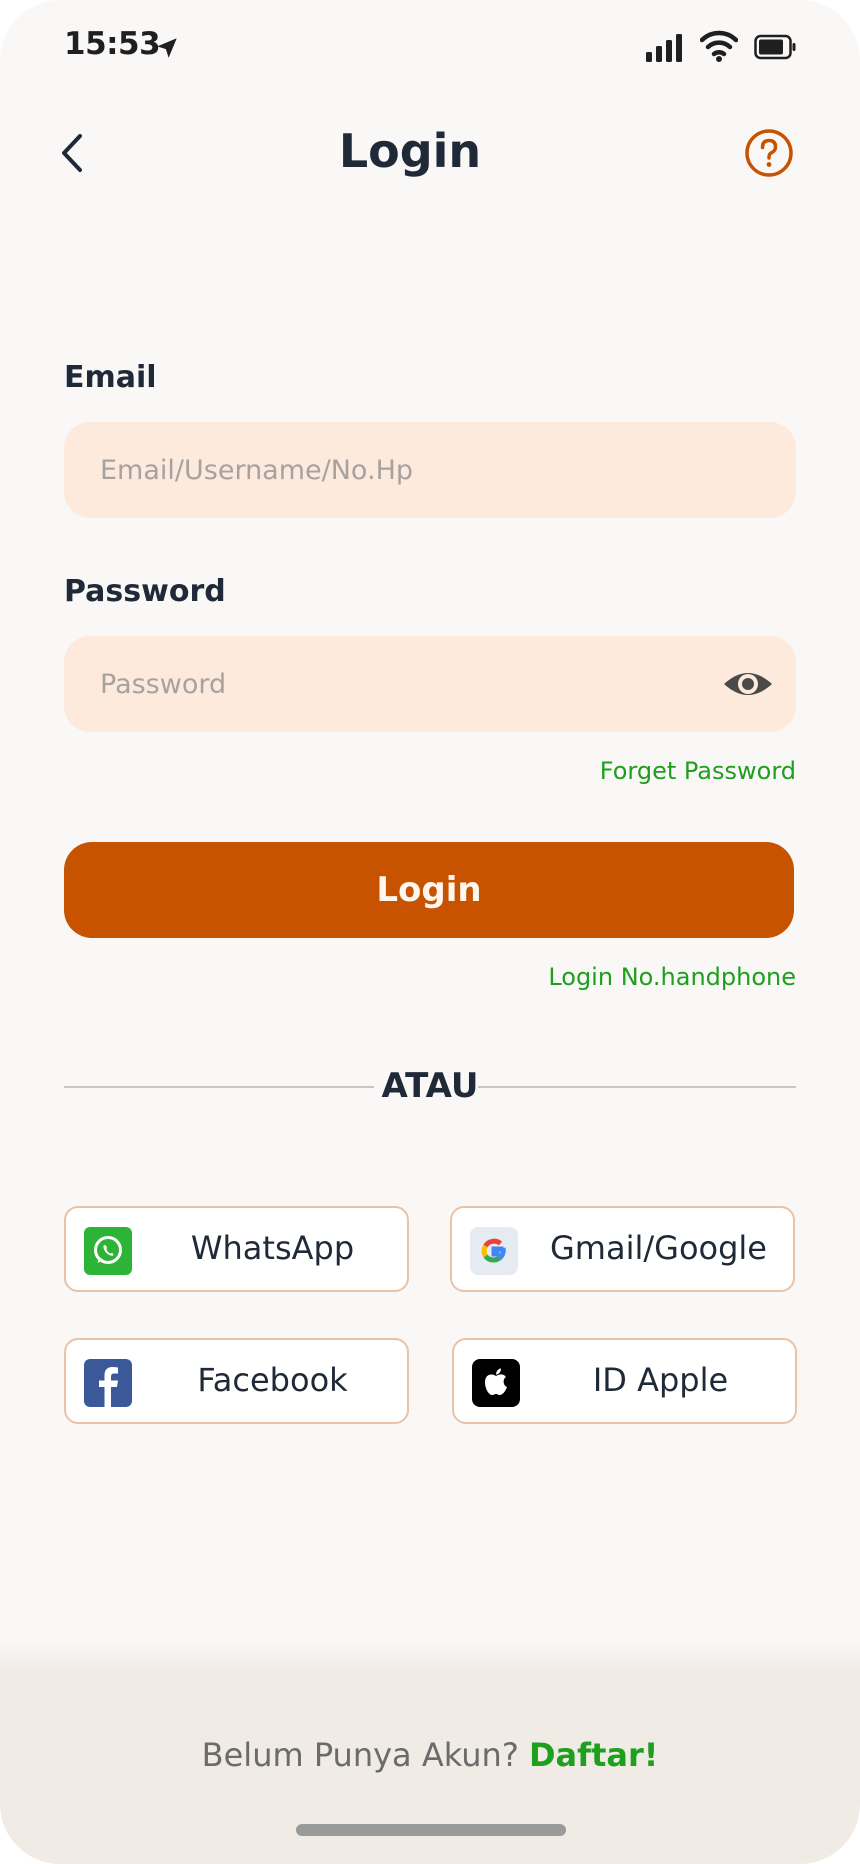  I want to click on divider-line-left, so click(219, 1087).